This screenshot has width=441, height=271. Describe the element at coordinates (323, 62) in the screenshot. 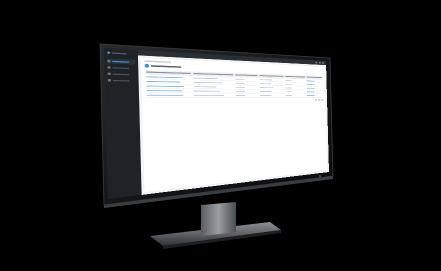

I see `user-avatar` at that location.